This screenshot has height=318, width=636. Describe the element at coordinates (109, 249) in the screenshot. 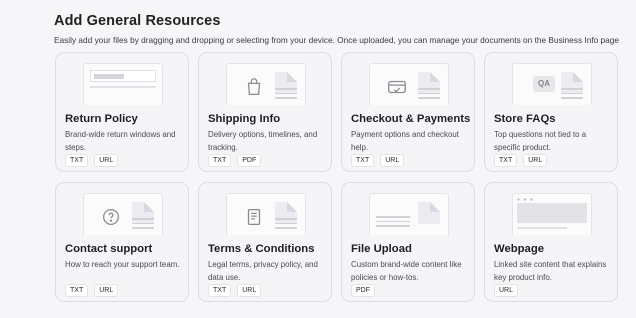

I see `card-title: Contact support` at that location.